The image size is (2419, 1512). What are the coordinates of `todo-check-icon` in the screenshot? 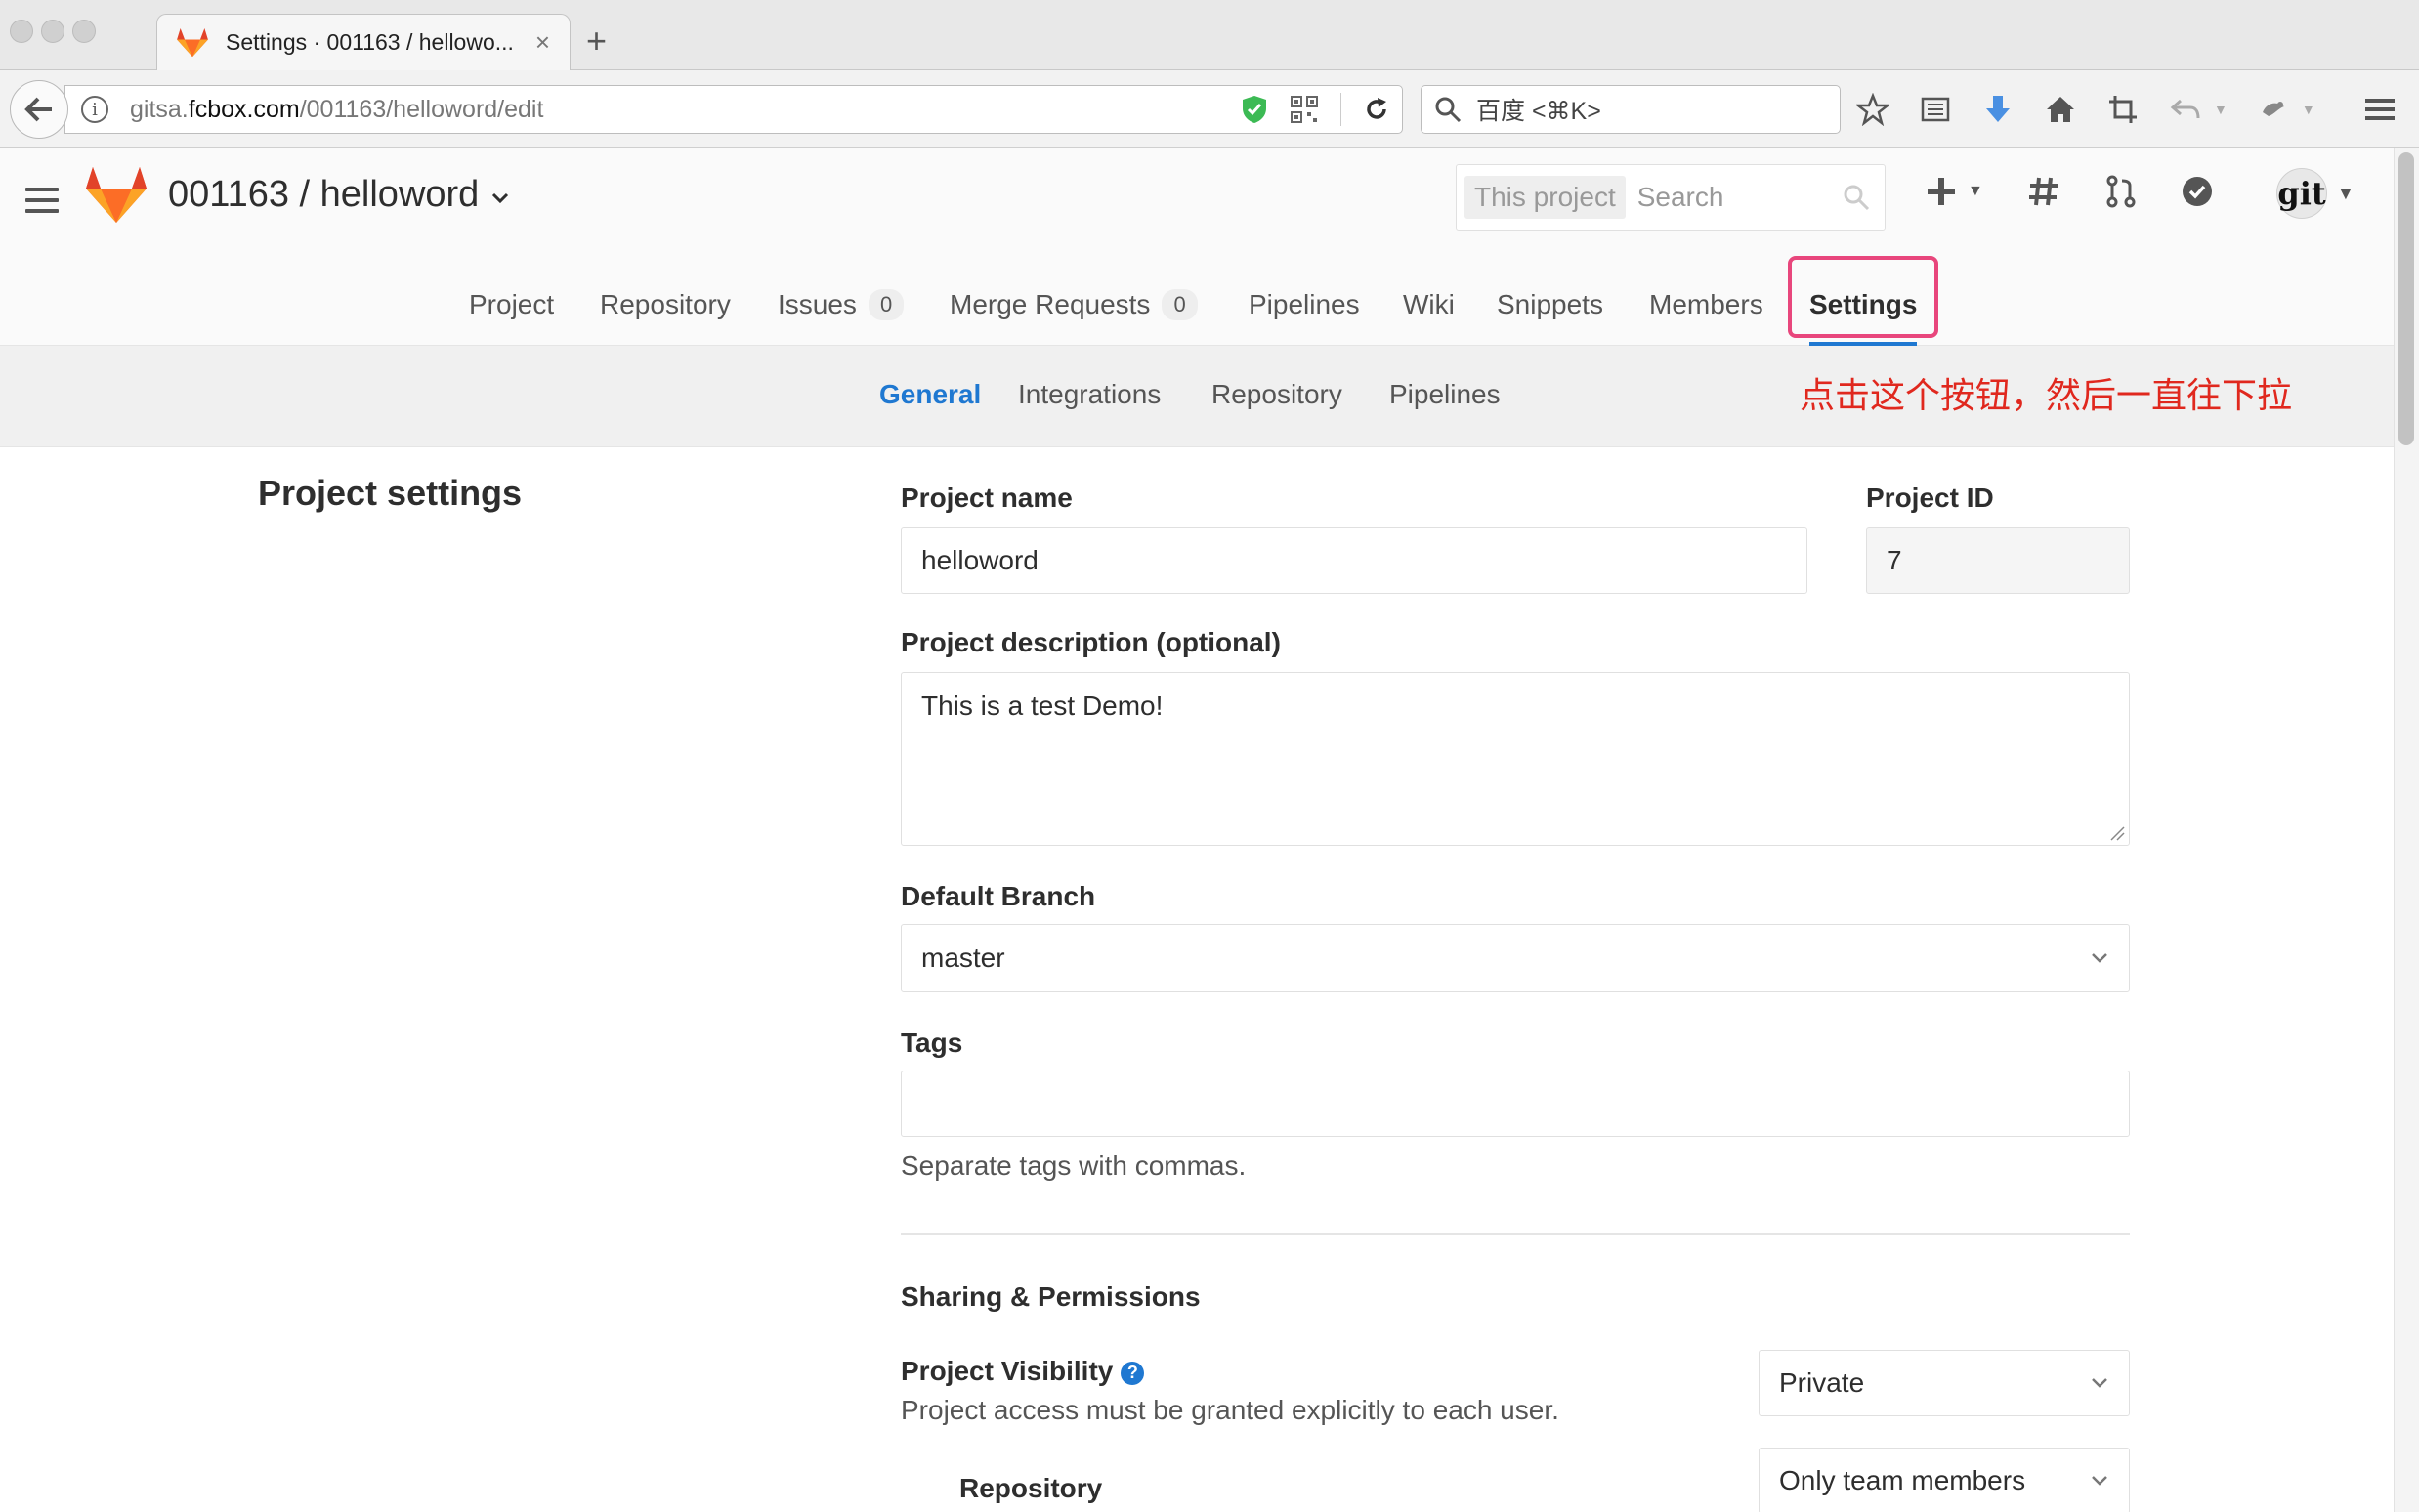 It's located at (2197, 191).